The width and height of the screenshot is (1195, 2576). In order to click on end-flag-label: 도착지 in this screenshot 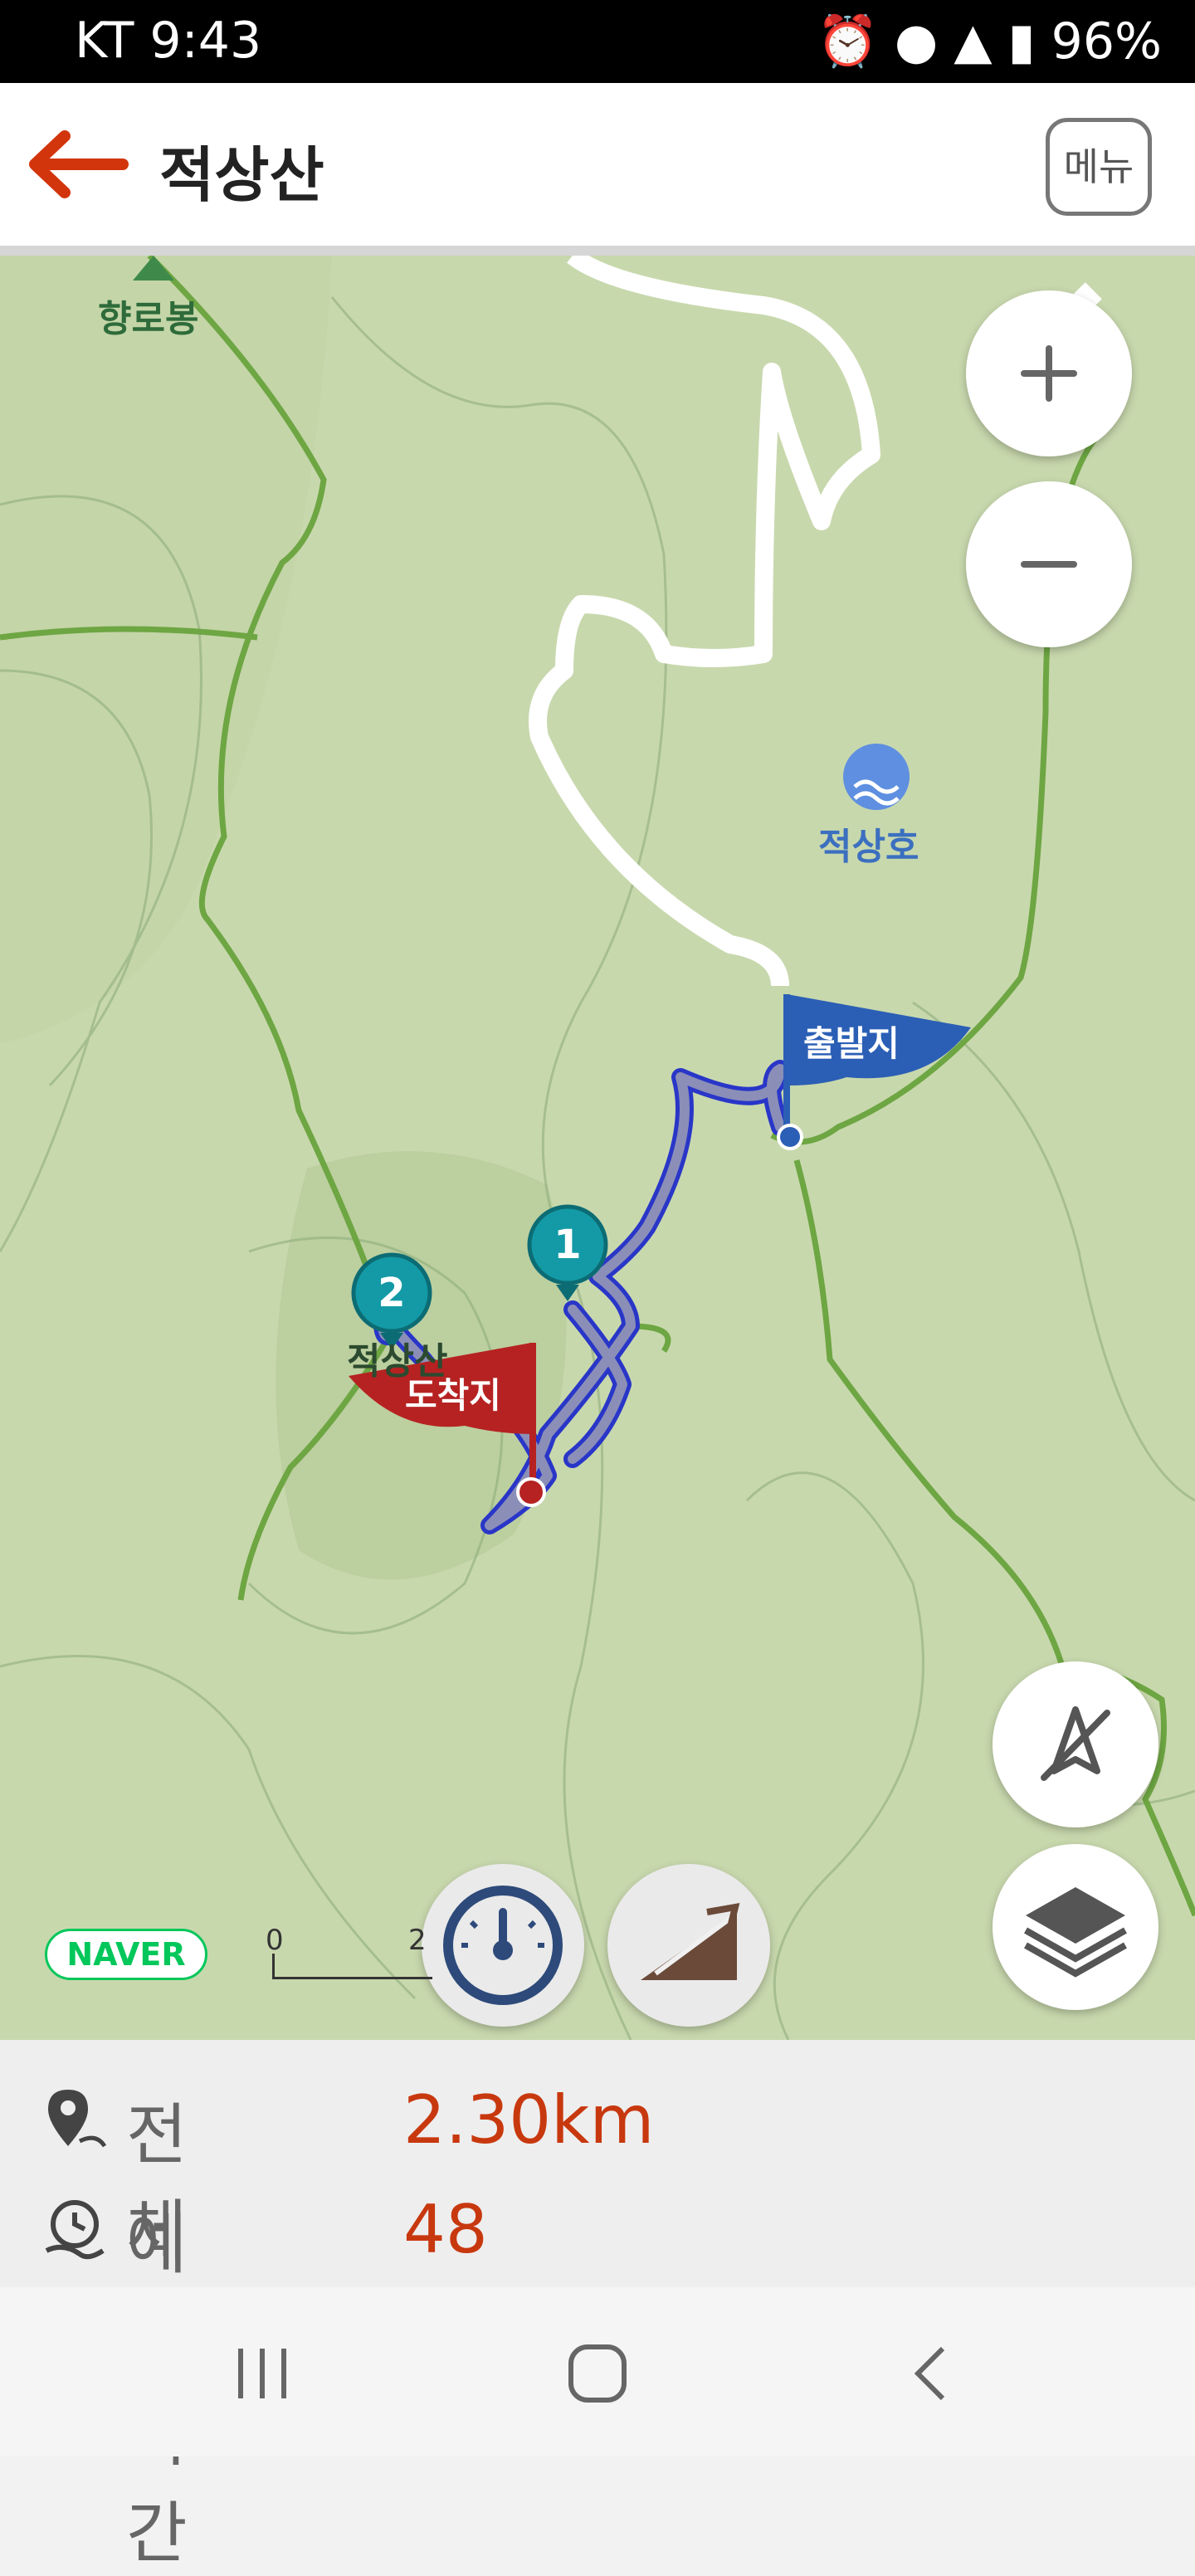, I will do `click(453, 1396)`.